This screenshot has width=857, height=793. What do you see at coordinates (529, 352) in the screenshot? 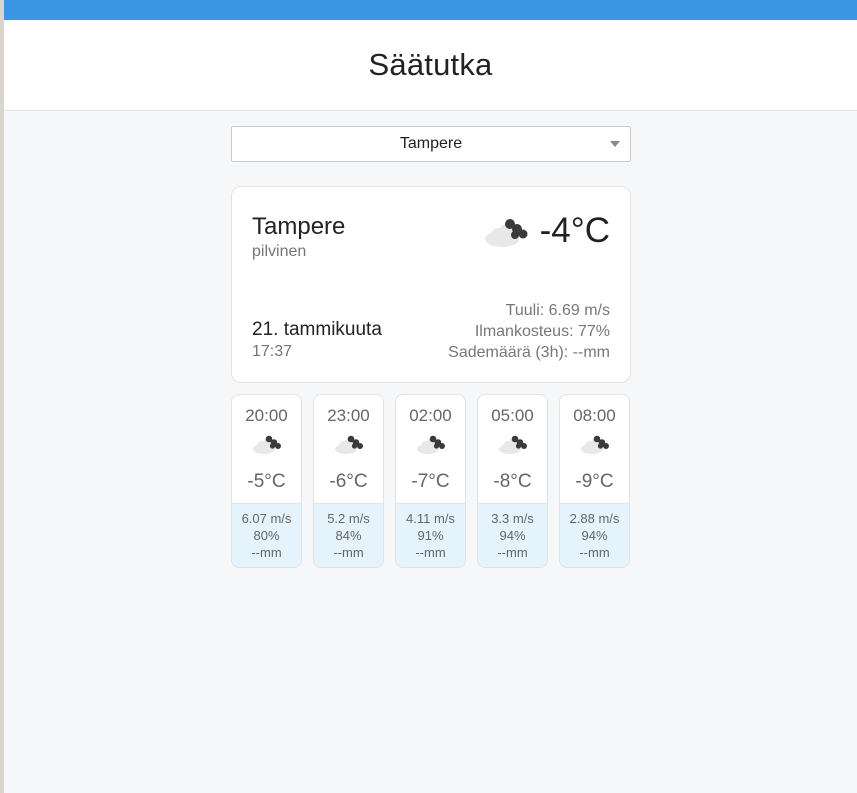
I see `precipitation-text: Sademäärä (3h): --mm` at bounding box center [529, 352].